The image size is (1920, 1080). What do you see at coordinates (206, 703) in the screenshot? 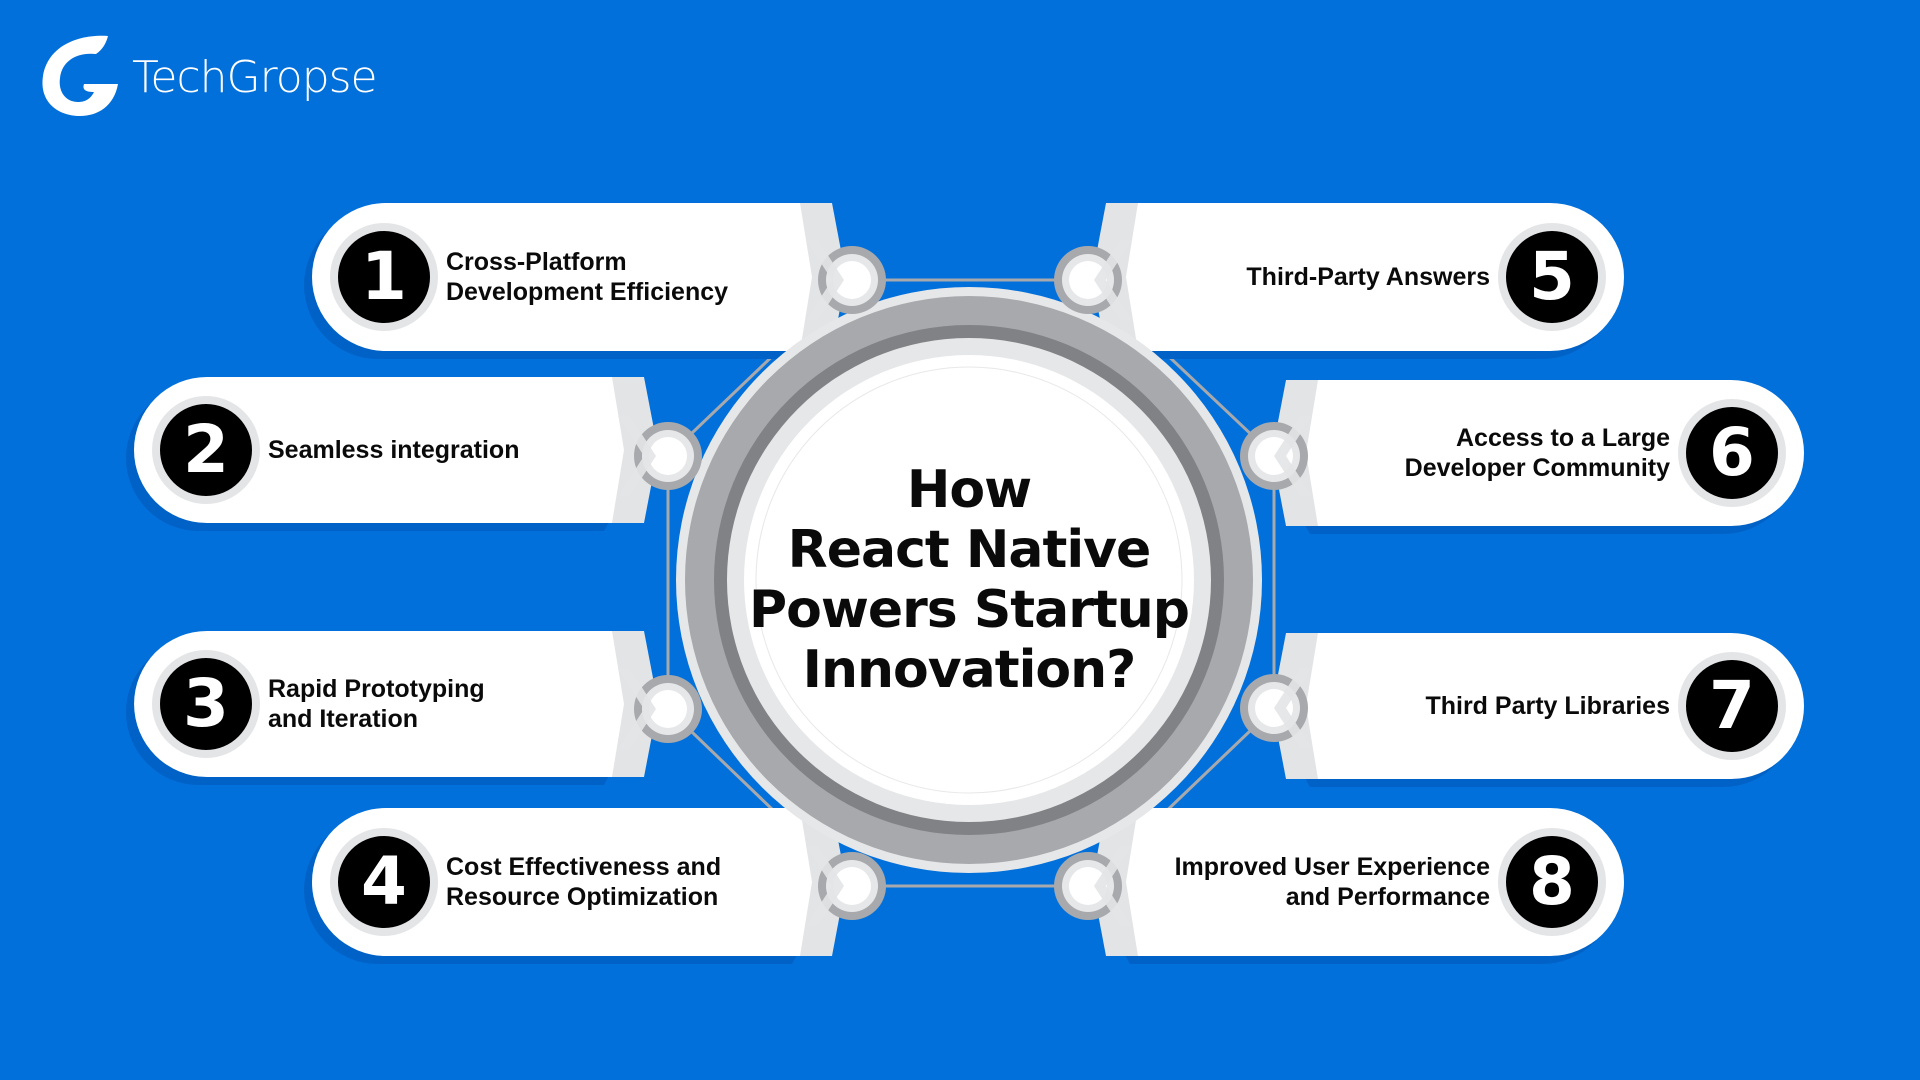
I see `number-badge-3: 3` at bounding box center [206, 703].